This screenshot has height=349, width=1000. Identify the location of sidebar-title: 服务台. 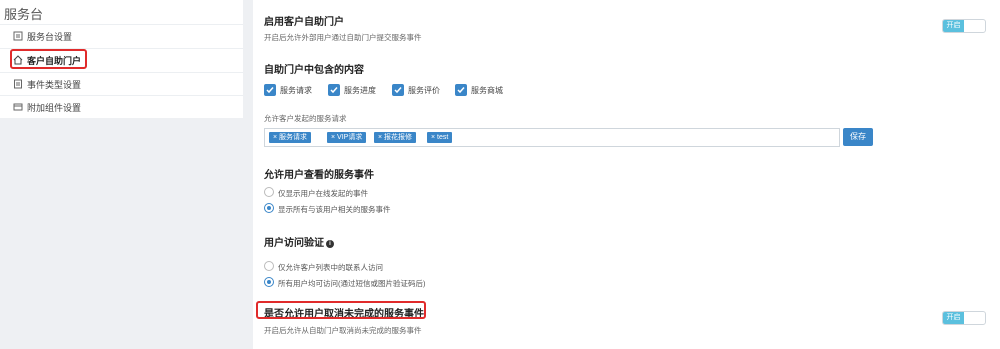
(24, 14).